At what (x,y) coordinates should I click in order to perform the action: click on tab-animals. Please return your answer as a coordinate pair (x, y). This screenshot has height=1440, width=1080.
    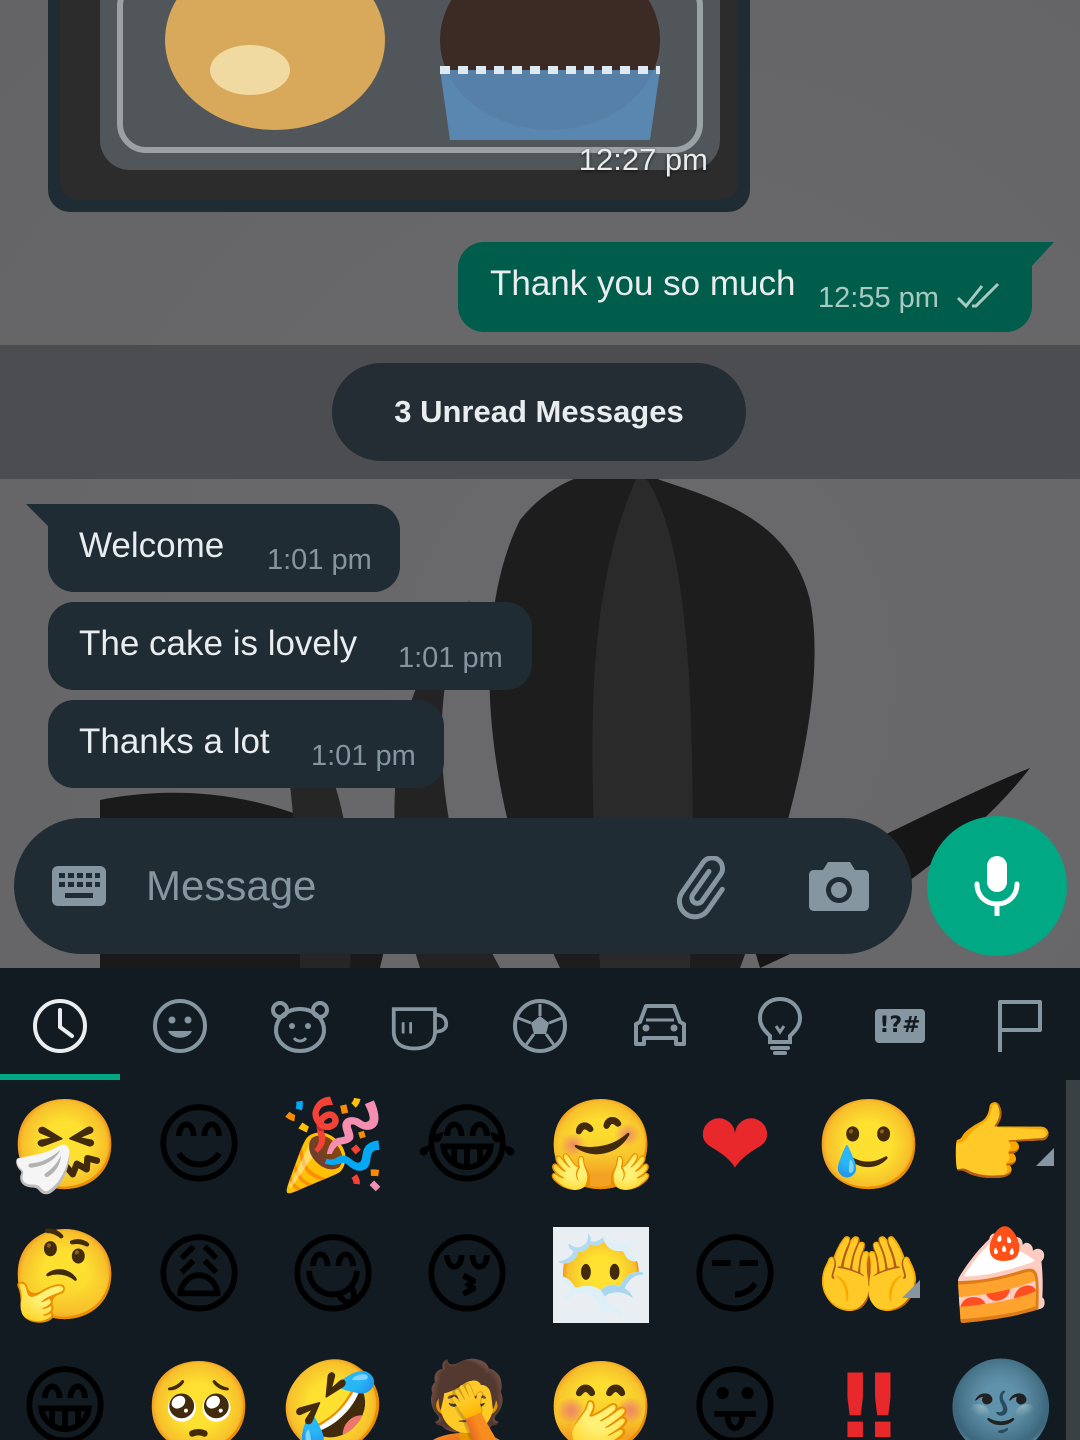
    Looking at the image, I should click on (300, 1026).